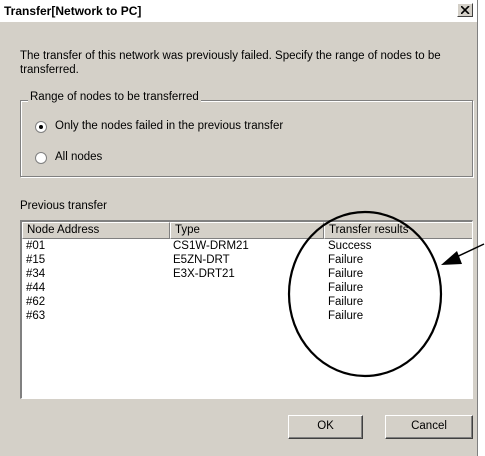 The width and height of the screenshot is (485, 456). What do you see at coordinates (325, 427) in the screenshot?
I see `ok-button: OK` at bounding box center [325, 427].